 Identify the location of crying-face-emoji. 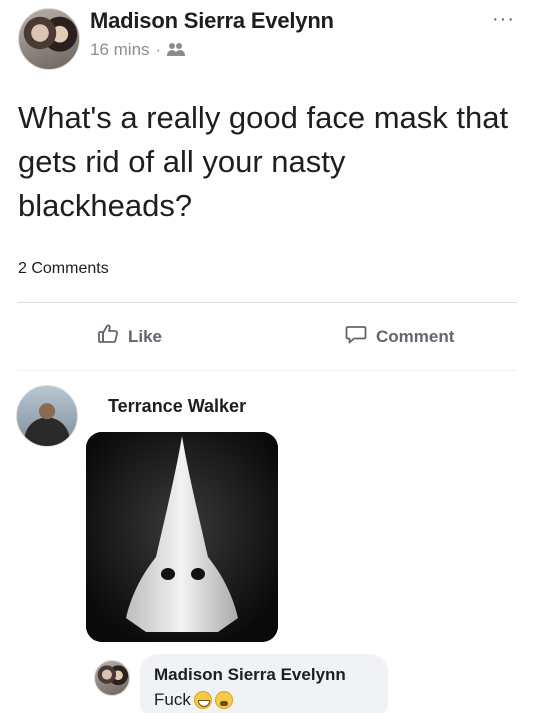
(223, 700).